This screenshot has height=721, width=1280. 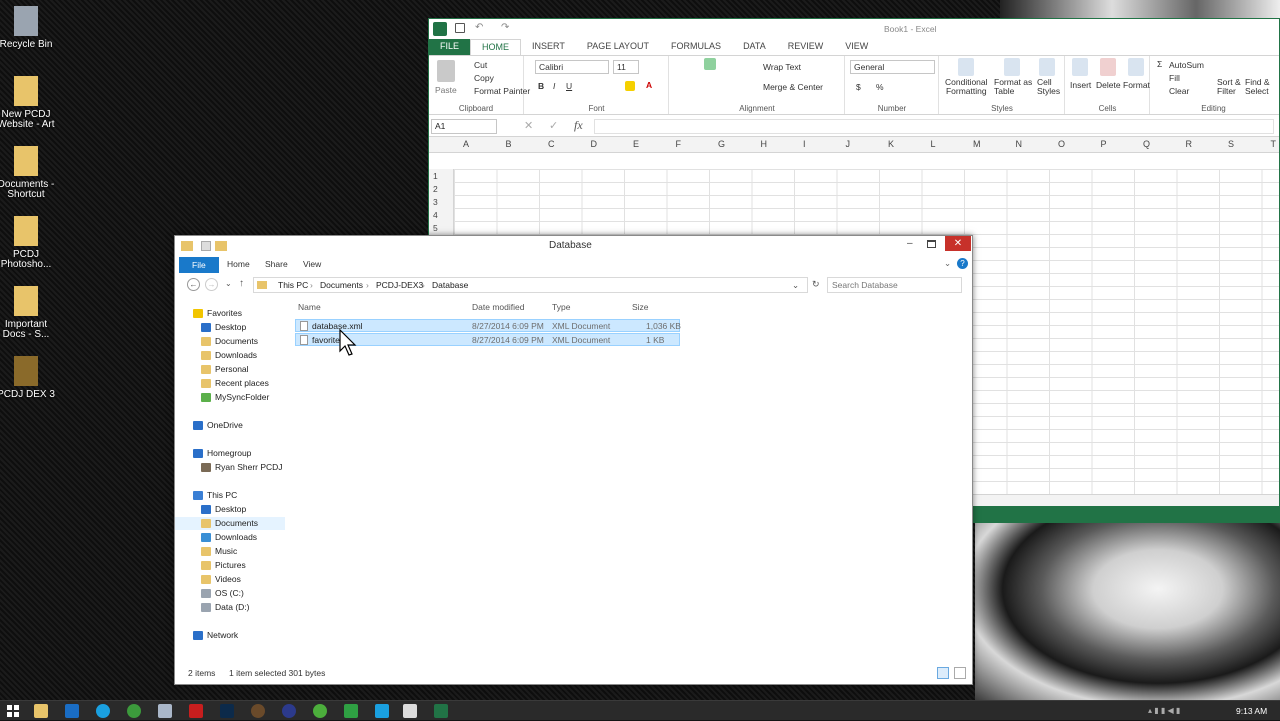 What do you see at coordinates (276, 264) in the screenshot?
I see `tab-share: Share` at bounding box center [276, 264].